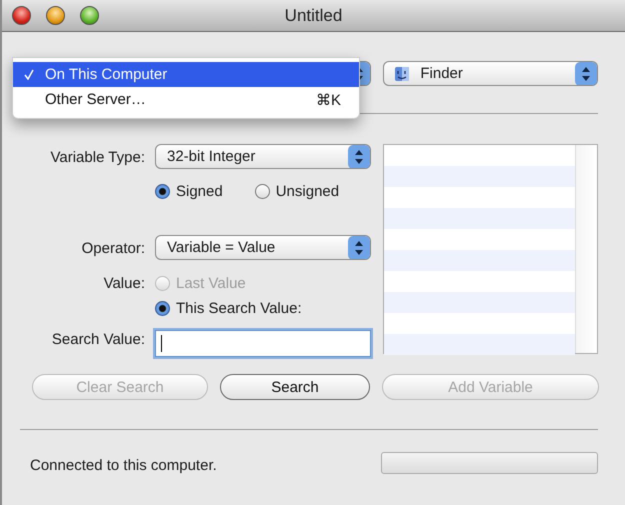 This screenshot has width=625, height=505. Describe the element at coordinates (199, 191) in the screenshot. I see `radio-label: Signed` at that location.